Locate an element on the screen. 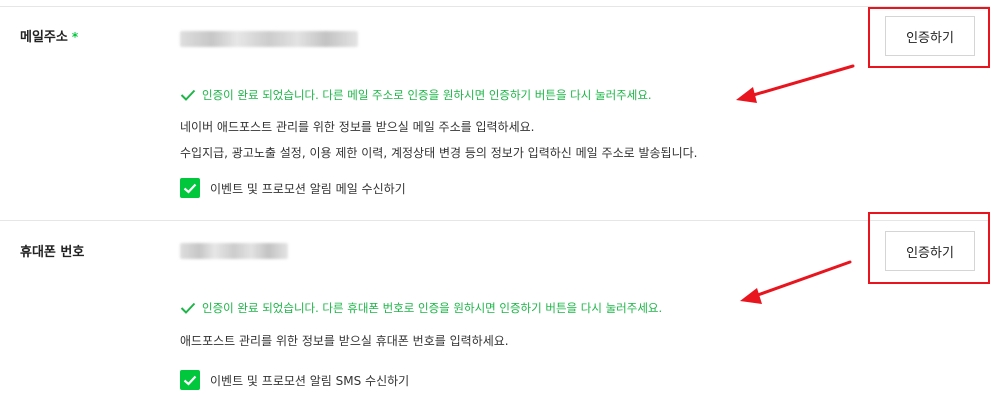 Image resolution: width=999 pixels, height=402 pixels. email-label-text: 메일주소 is located at coordinates (44, 37).